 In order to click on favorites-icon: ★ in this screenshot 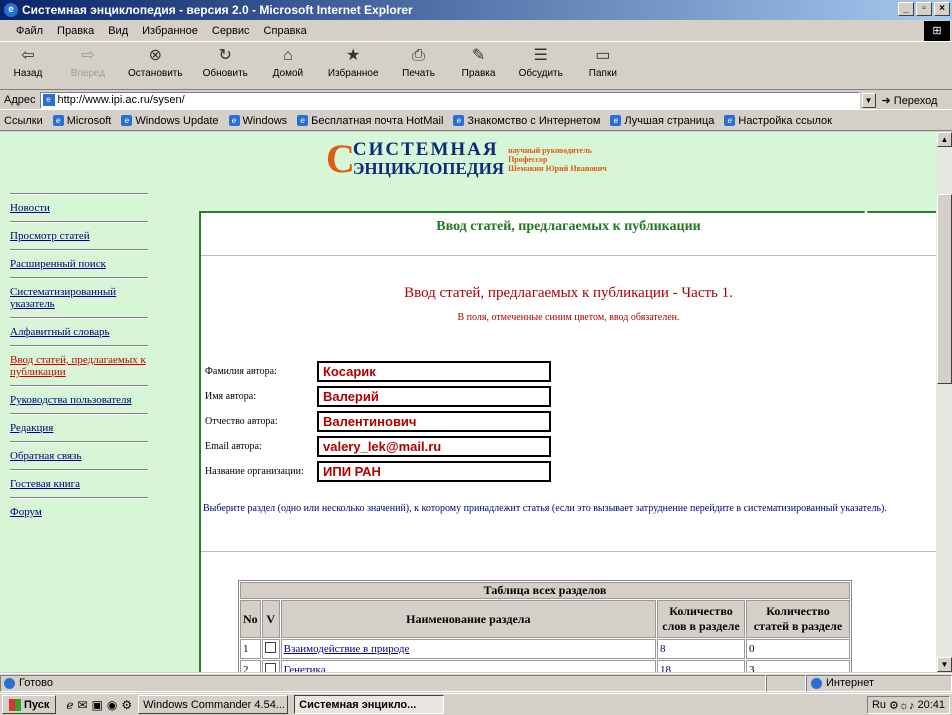, I will do `click(353, 55)`.